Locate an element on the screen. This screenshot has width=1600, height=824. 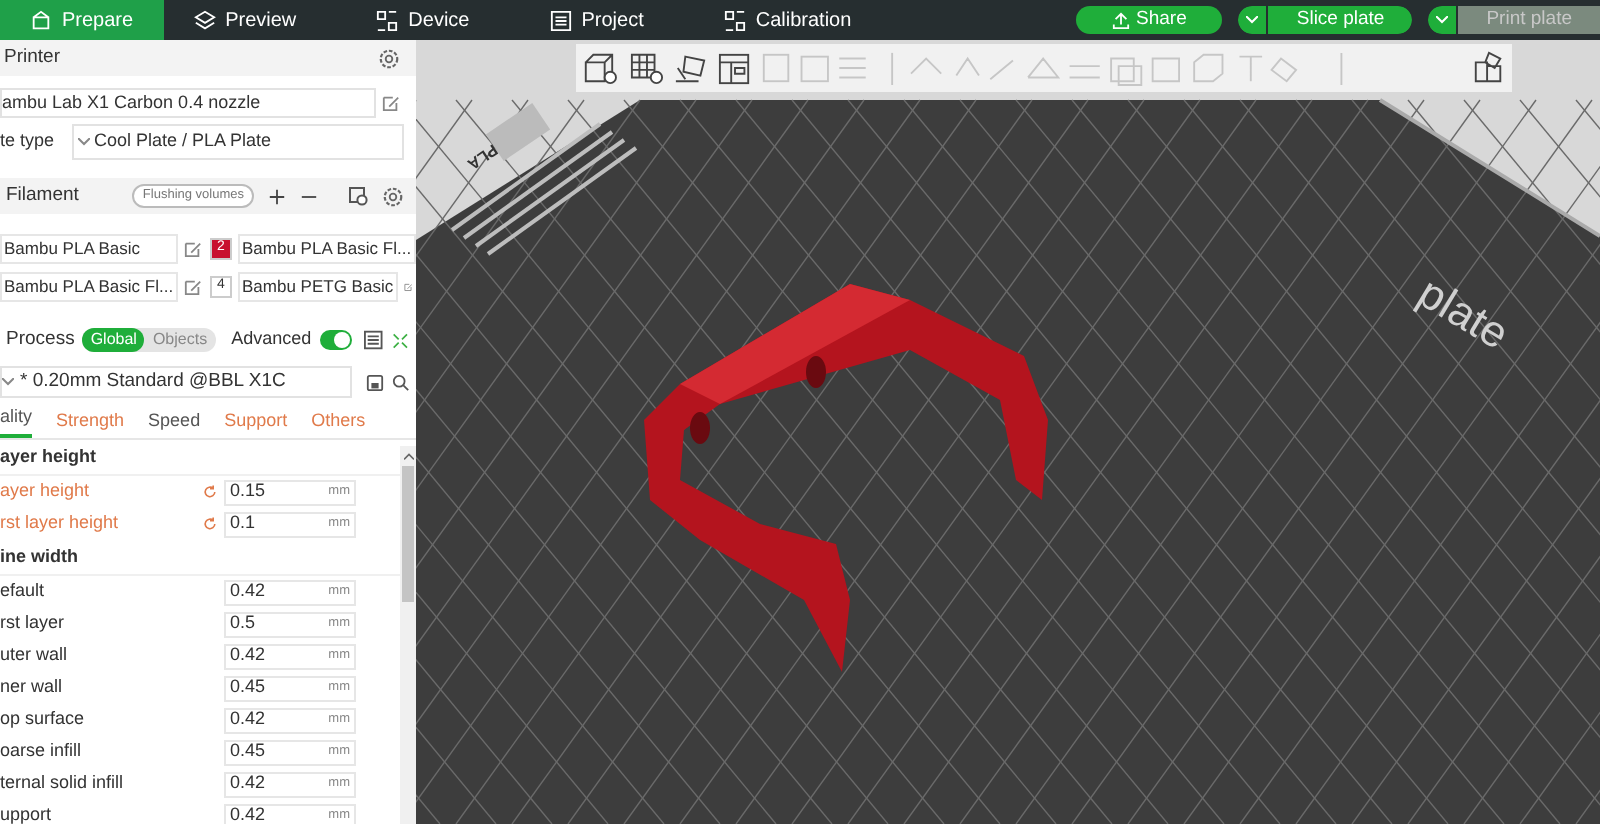
nav-tab: Preview is located at coordinates (245, 20).